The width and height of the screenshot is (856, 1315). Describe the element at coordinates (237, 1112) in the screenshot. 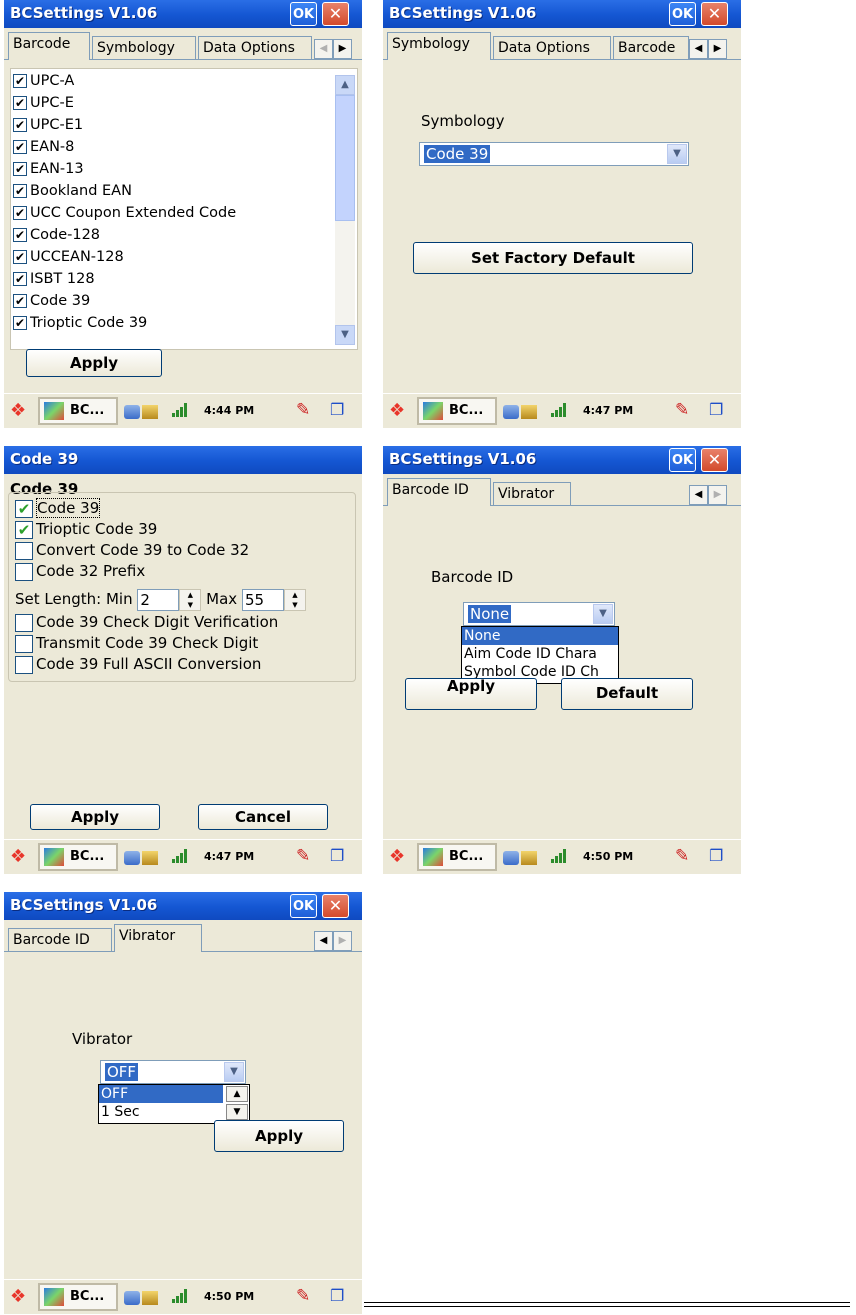

I see `dropdown-scroll-down-button: ▼` at that location.